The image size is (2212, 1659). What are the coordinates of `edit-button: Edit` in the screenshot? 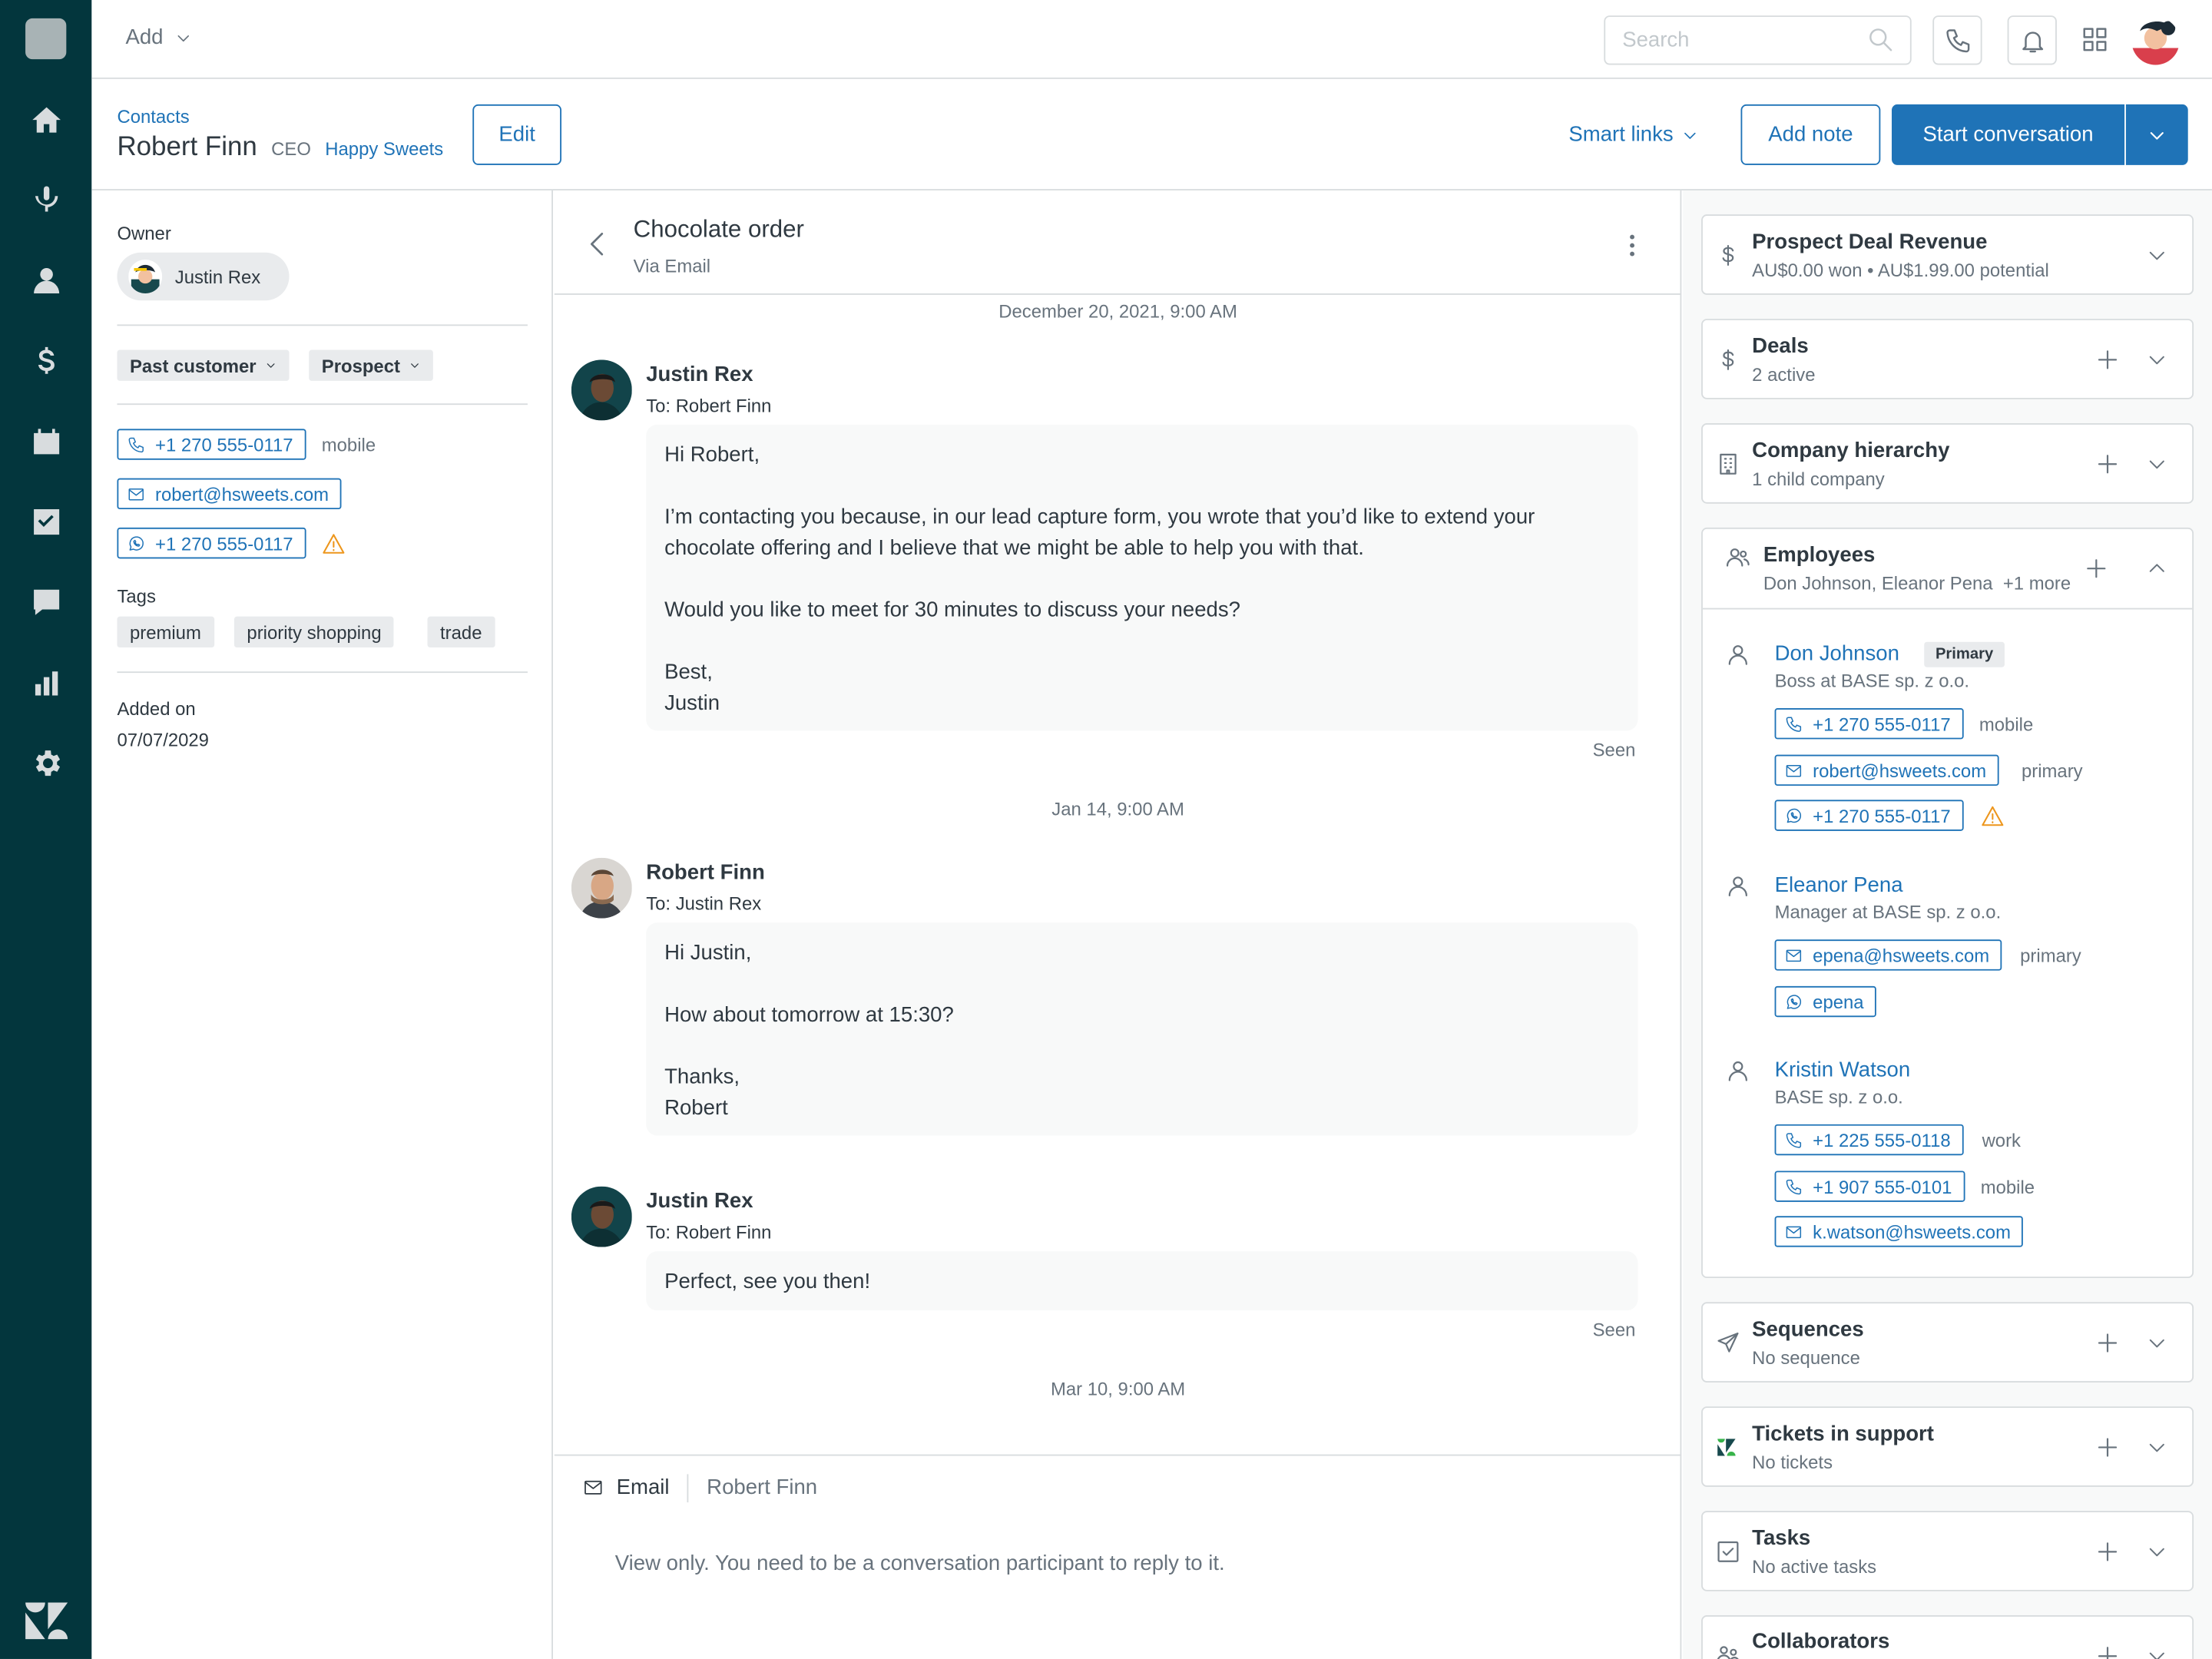 It's located at (517, 135).